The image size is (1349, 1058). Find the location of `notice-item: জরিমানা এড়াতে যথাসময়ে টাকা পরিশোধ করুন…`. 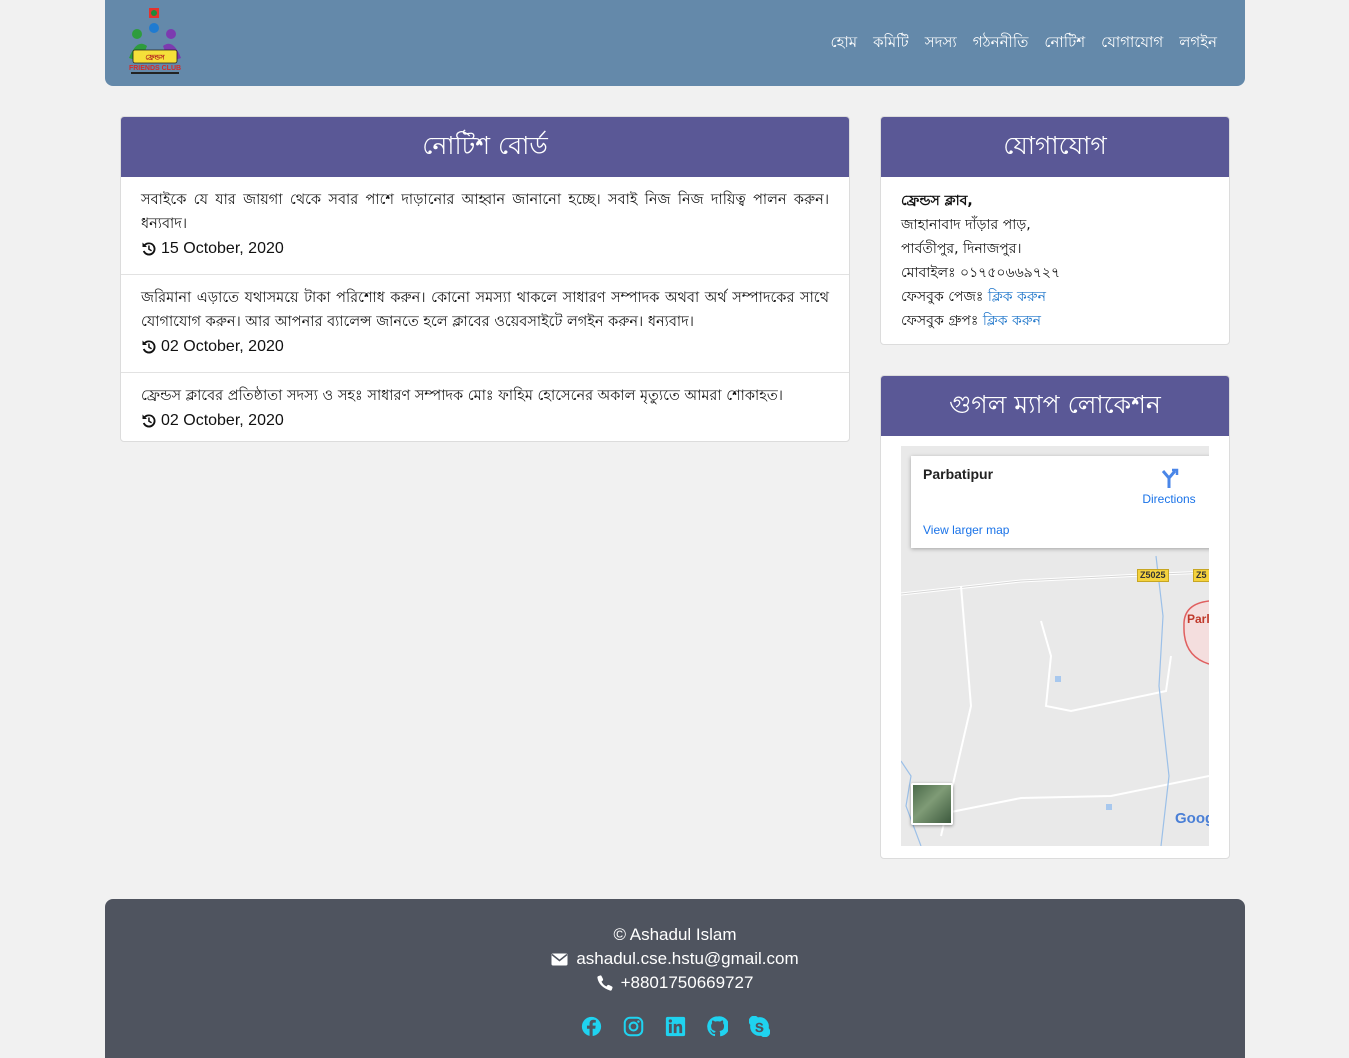

notice-item: জরিমানা এড়াতে যথাসময়ে টাকা পরিশোধ করুন… is located at coordinates (485, 324).